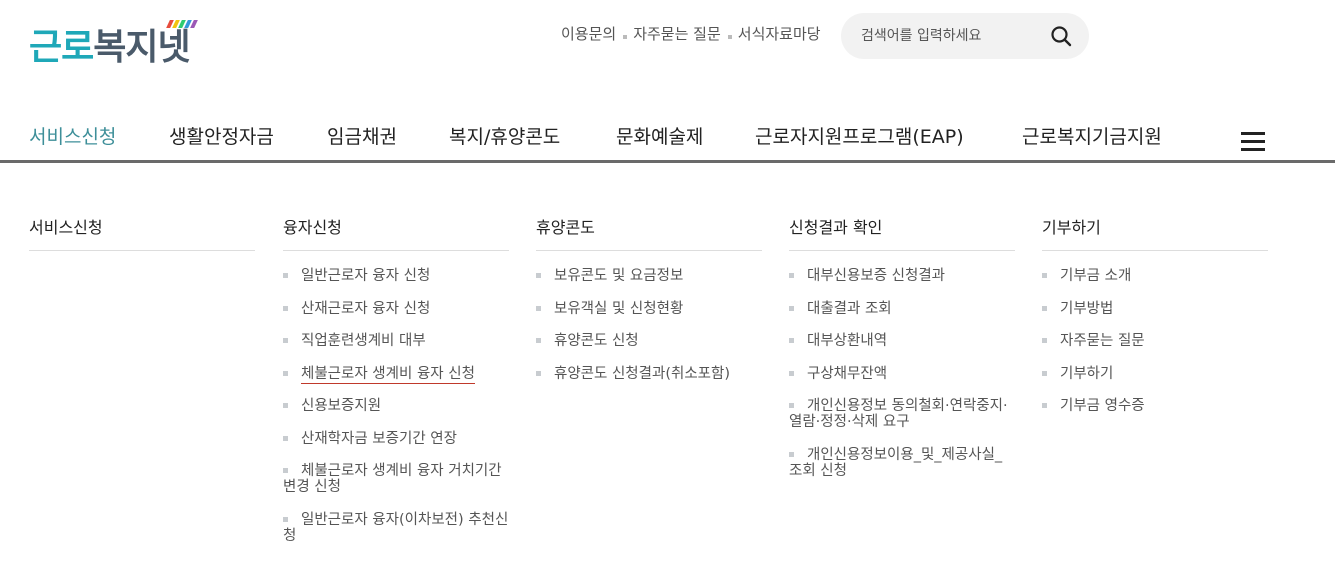 The height and width of the screenshot is (579, 1335). Describe the element at coordinates (61, 47) in the screenshot. I see `logo-part-1: 근로` at that location.